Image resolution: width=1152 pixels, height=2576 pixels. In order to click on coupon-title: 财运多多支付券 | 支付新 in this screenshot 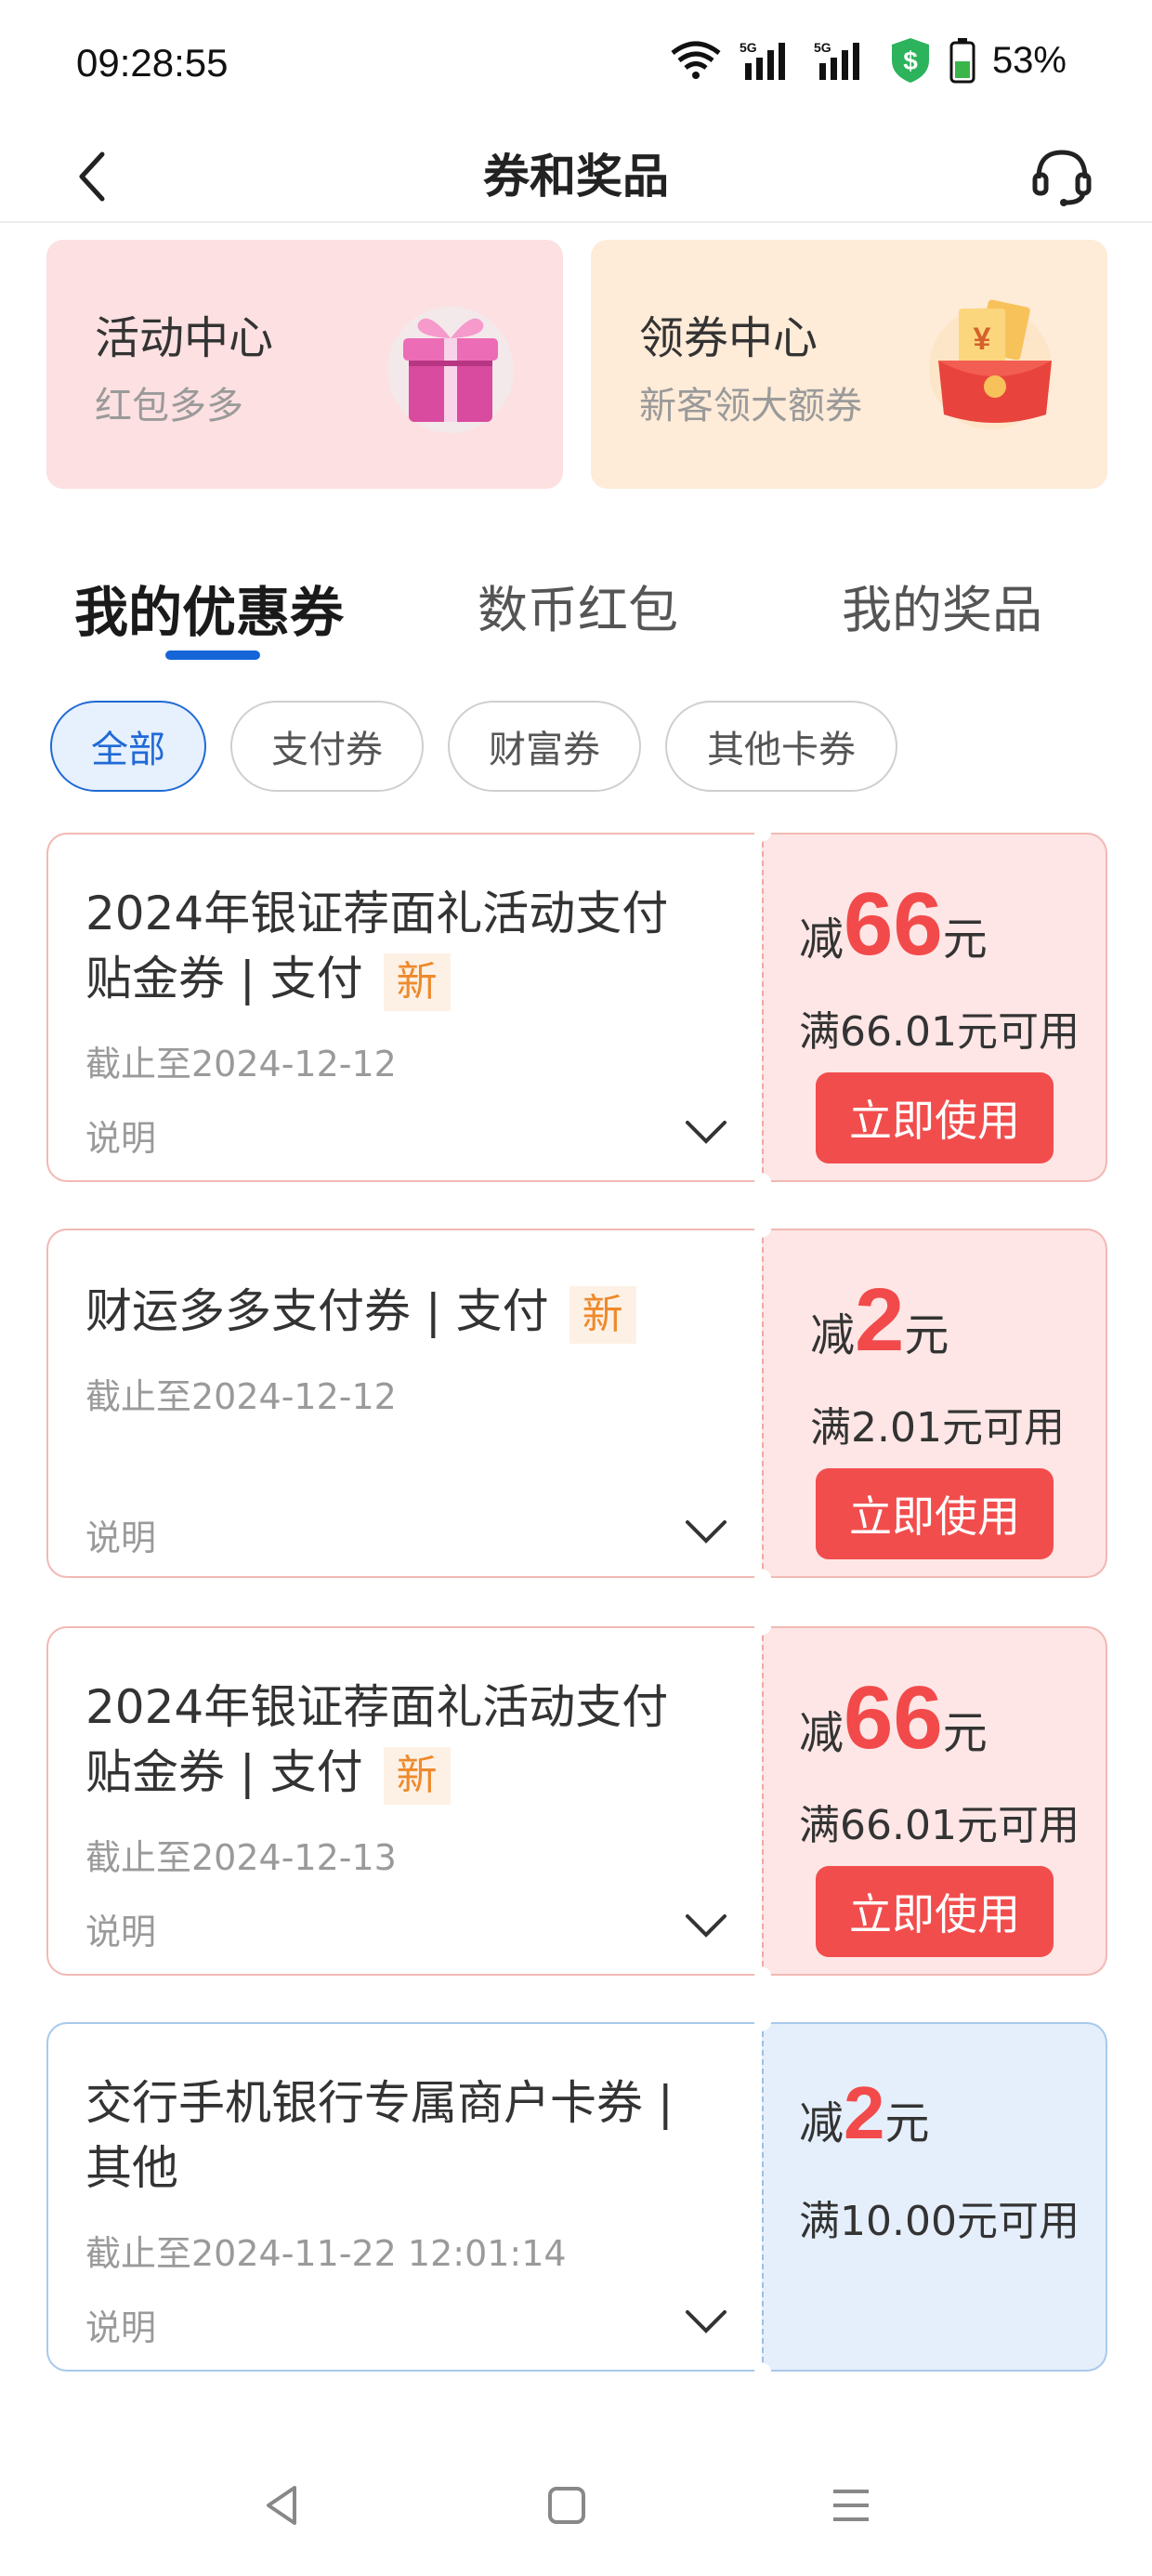, I will do `click(410, 1311)`.